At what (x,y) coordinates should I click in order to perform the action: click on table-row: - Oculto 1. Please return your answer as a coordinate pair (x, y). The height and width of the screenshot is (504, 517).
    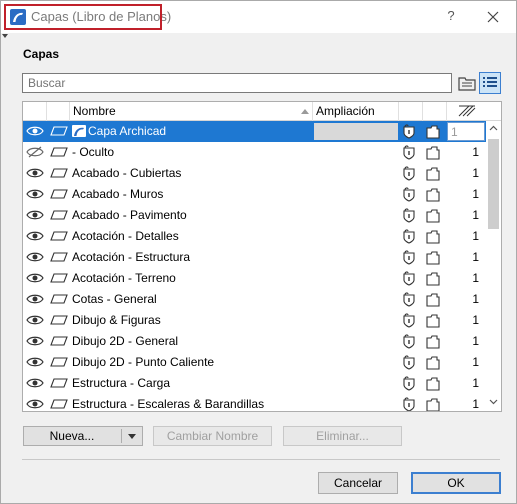
    Looking at the image, I should click on (254, 152).